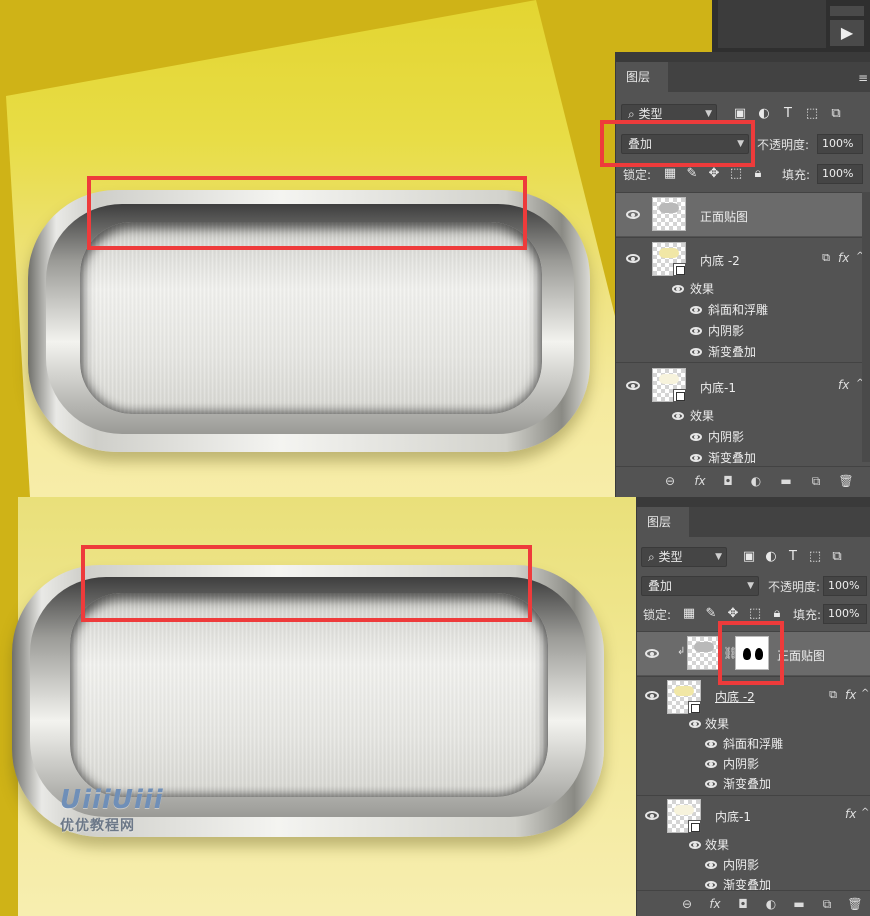 Image resolution: width=870 pixels, height=916 pixels. What do you see at coordinates (863, 78) in the screenshot?
I see `panel-menu-icon: ≡` at bounding box center [863, 78].